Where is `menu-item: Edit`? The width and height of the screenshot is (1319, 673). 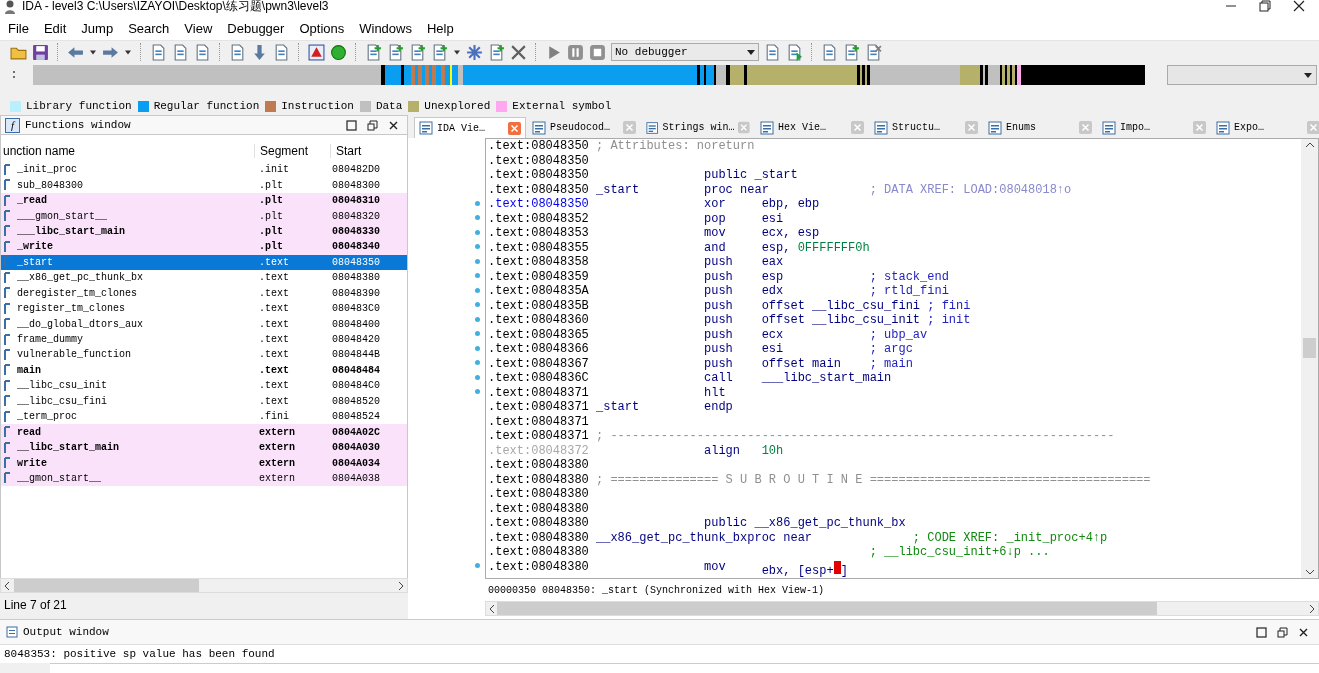 menu-item: Edit is located at coordinates (55, 28).